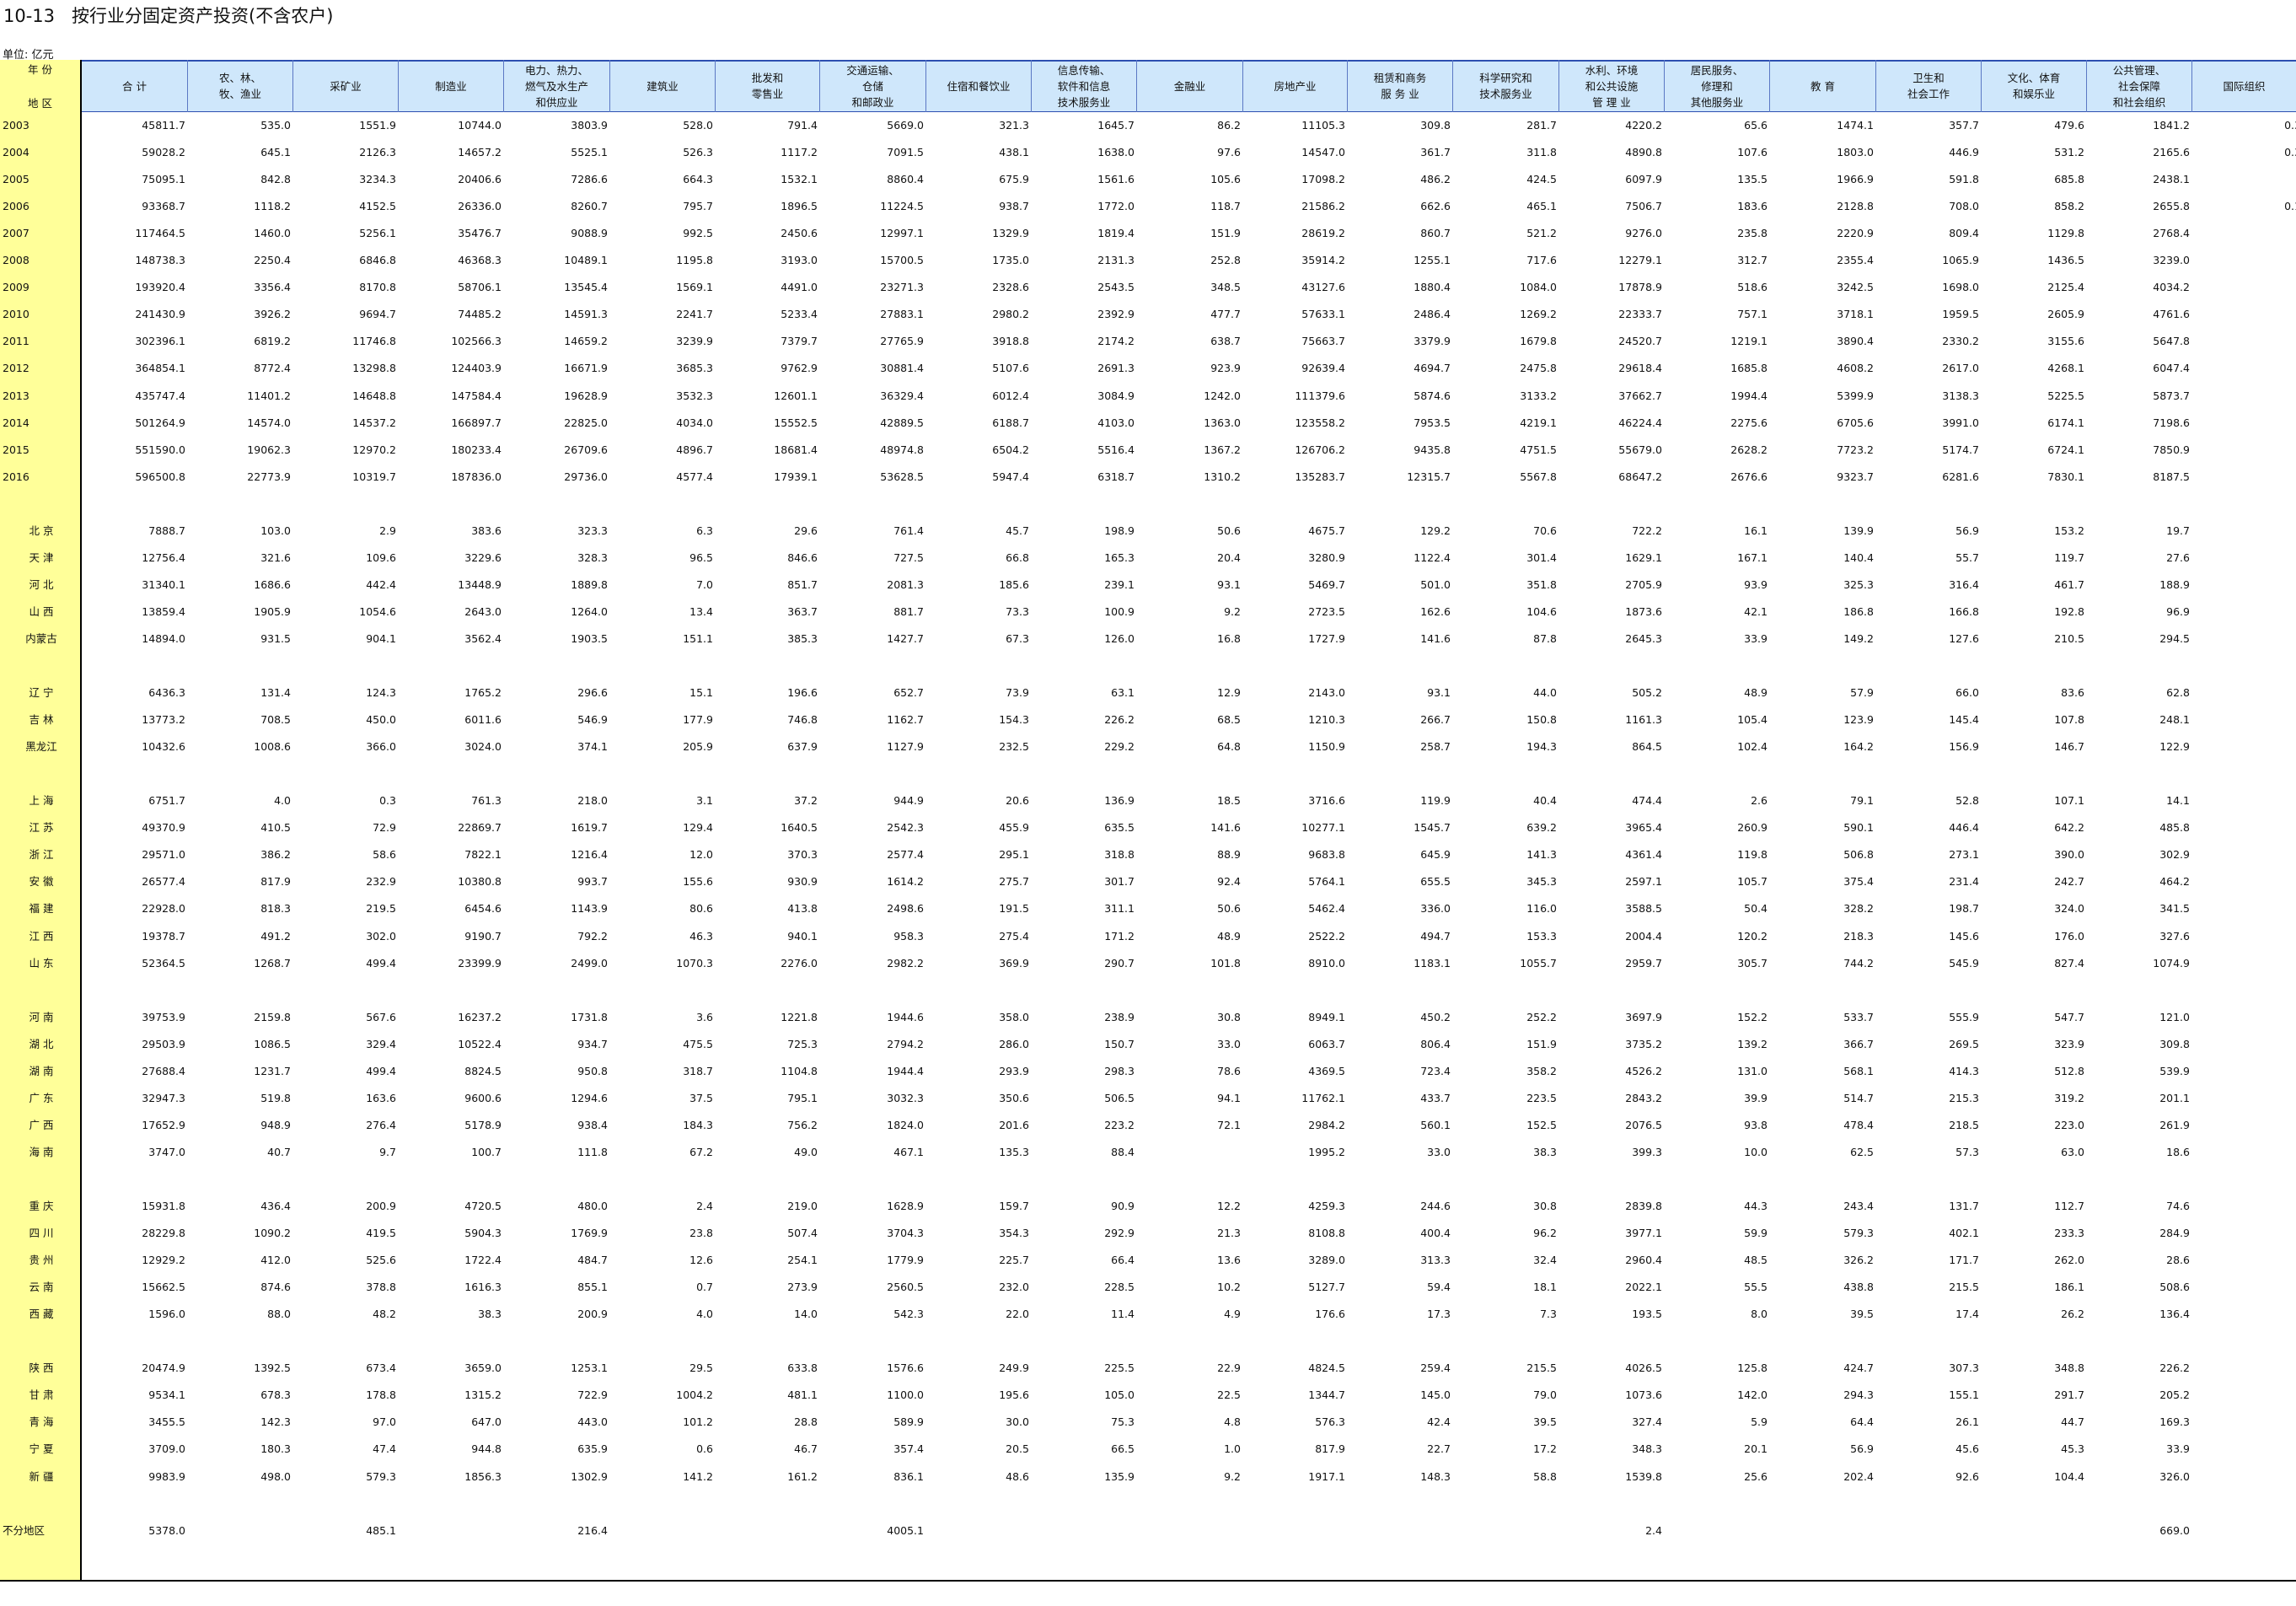  Describe the element at coordinates (480, 828) in the screenshot. I see `table-cell: 22869.7` at that location.